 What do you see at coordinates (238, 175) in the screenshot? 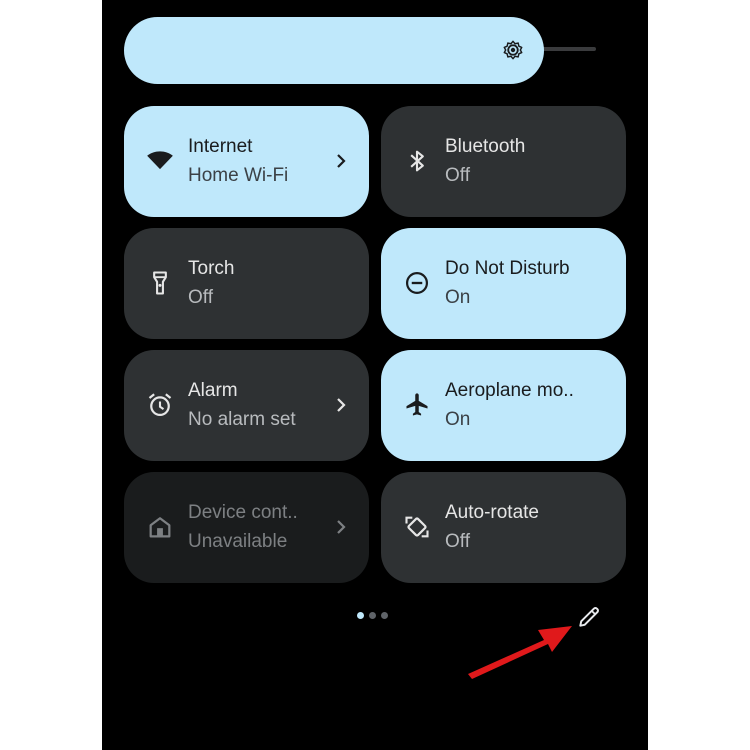
I see `tile-status: Home Wi-Fi` at bounding box center [238, 175].